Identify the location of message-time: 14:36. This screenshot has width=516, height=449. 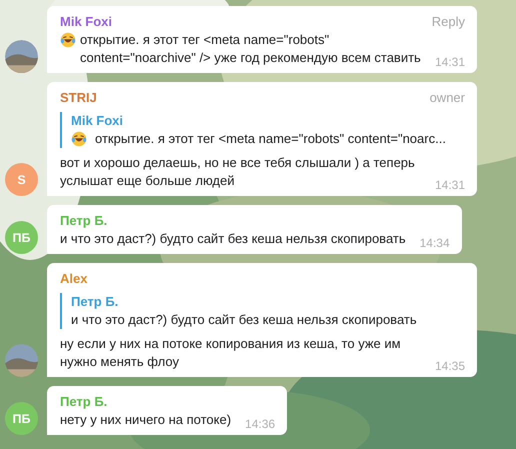
(260, 424).